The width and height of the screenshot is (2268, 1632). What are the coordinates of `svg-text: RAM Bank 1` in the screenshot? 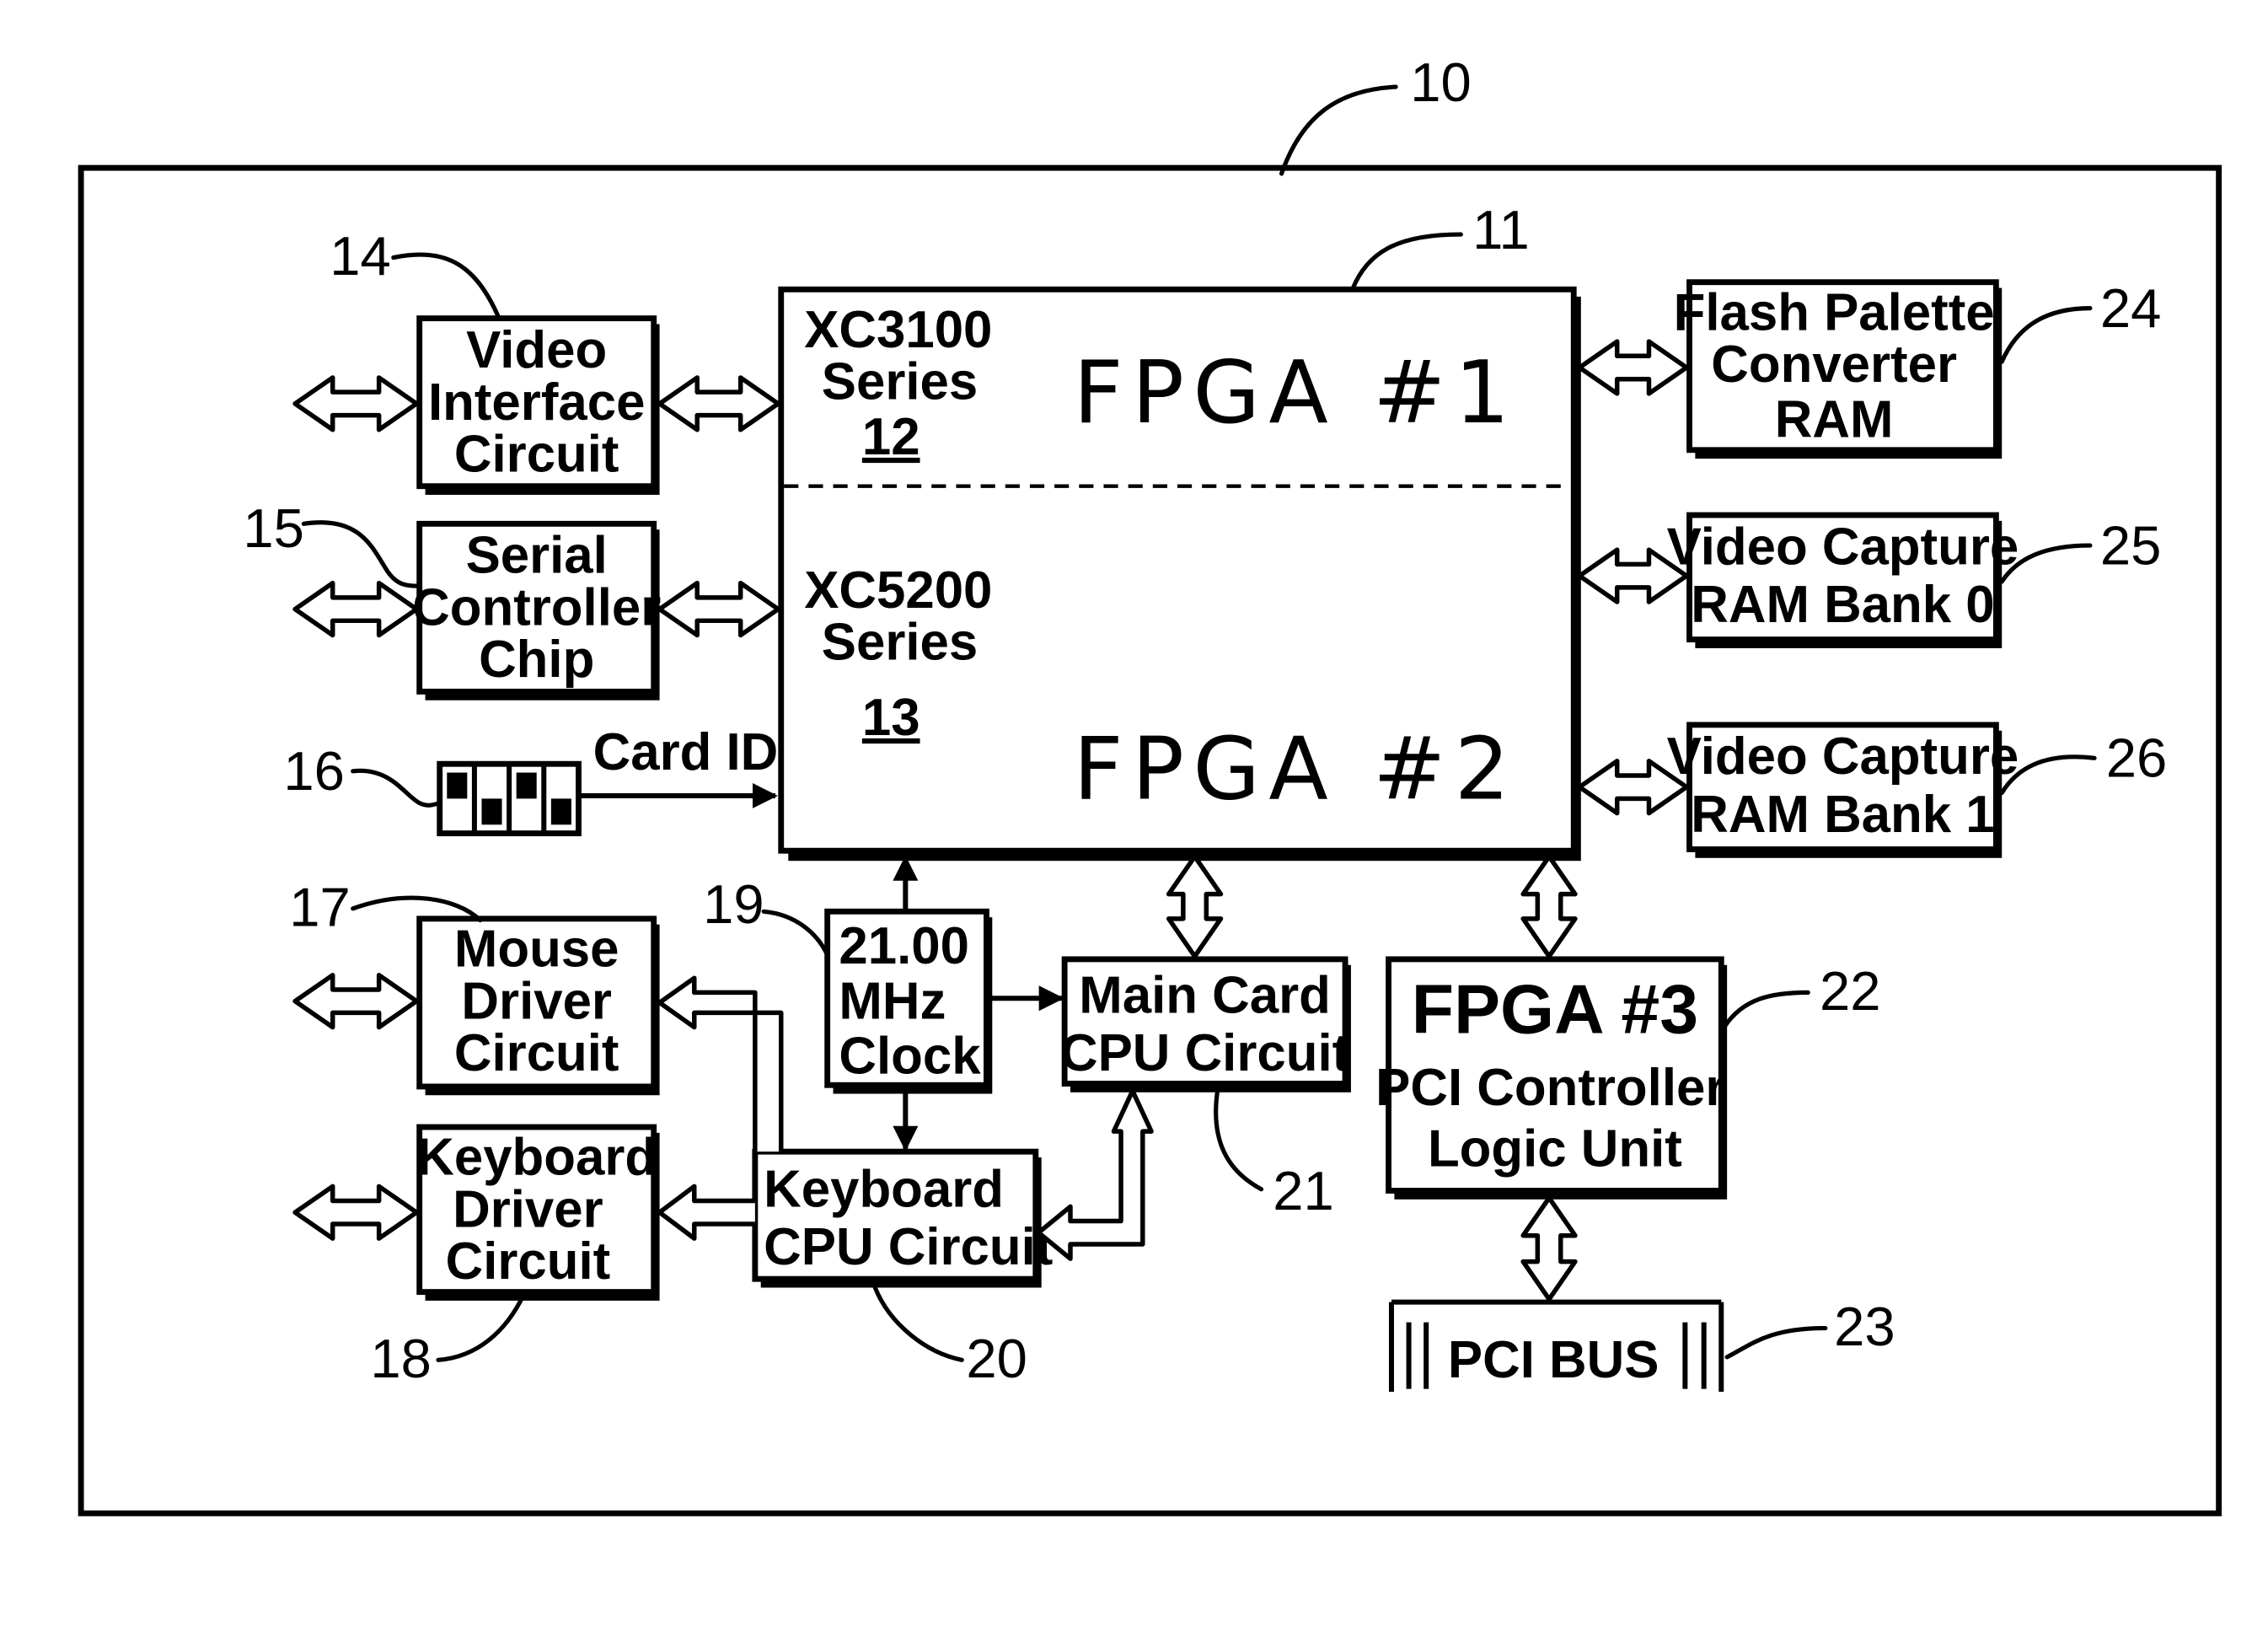 It's located at (1843, 815).